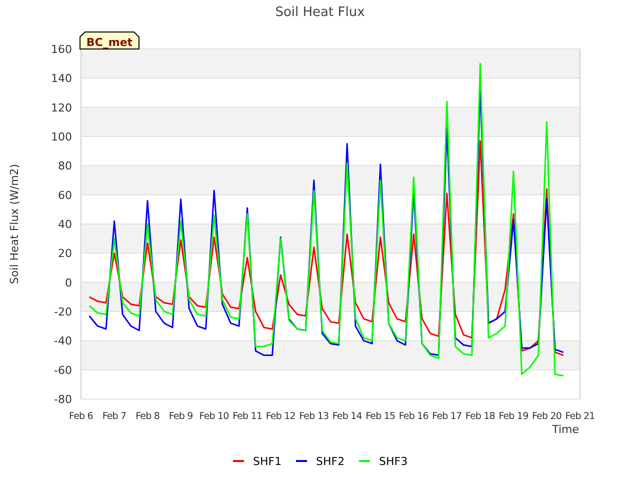 This screenshot has height=480, width=640. I want to click on y-tick-label: 60, so click(65, 195).